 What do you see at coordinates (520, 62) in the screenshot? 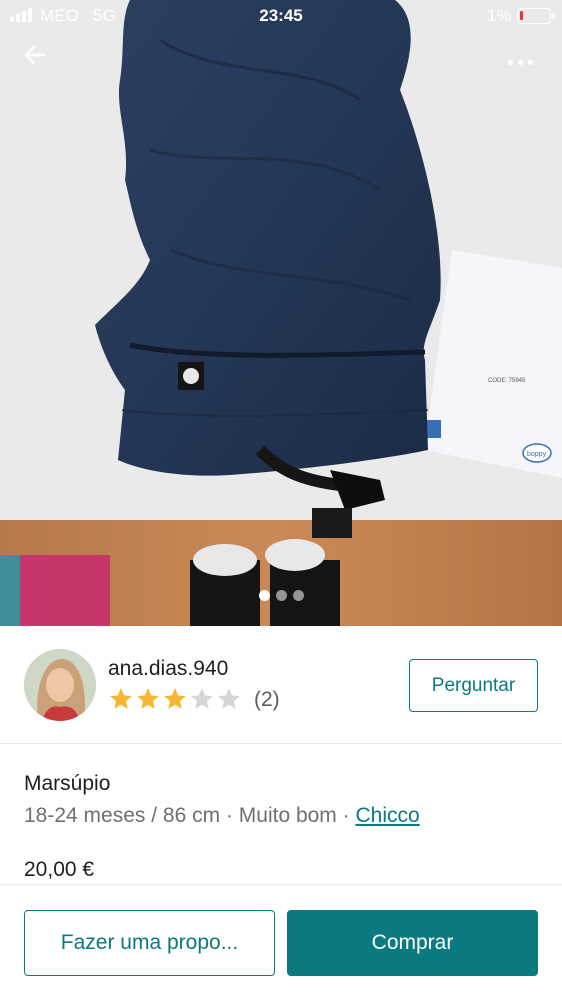
I see `more-options-button` at bounding box center [520, 62].